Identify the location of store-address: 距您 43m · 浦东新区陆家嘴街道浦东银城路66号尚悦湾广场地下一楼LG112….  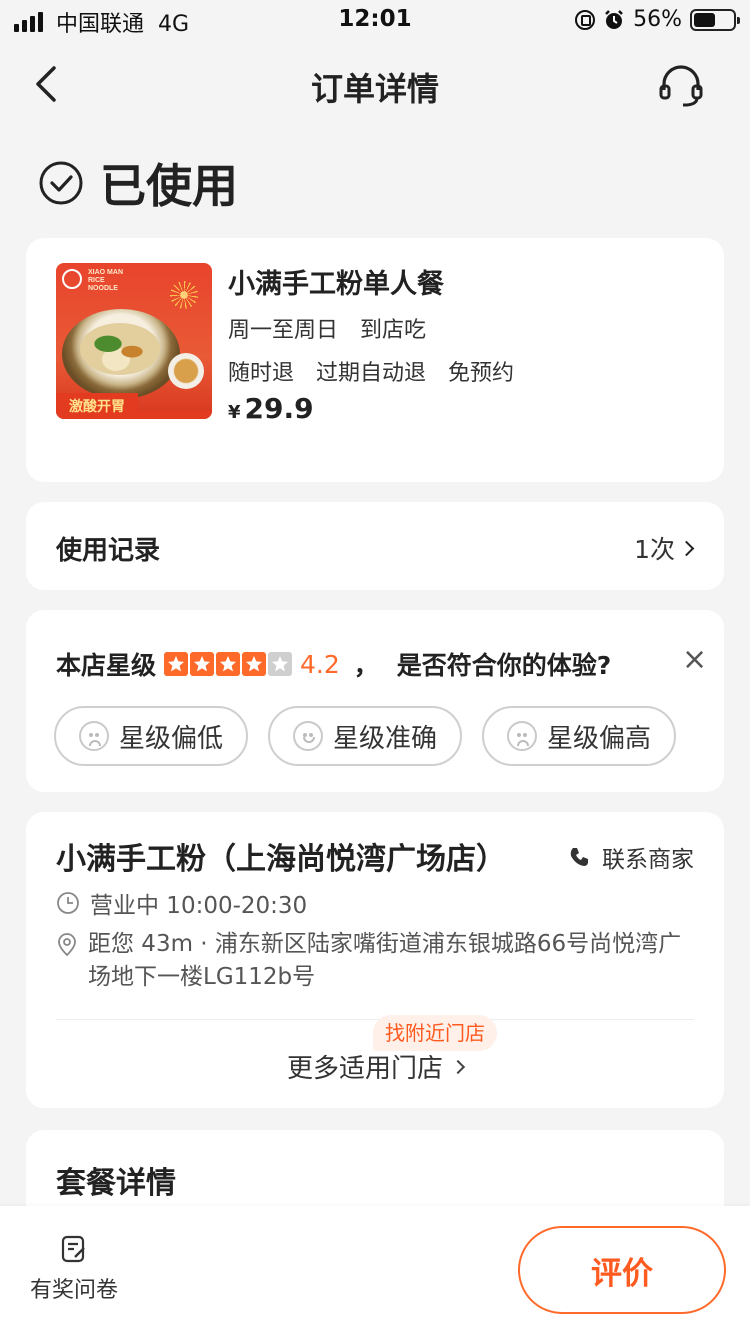
(376, 961).